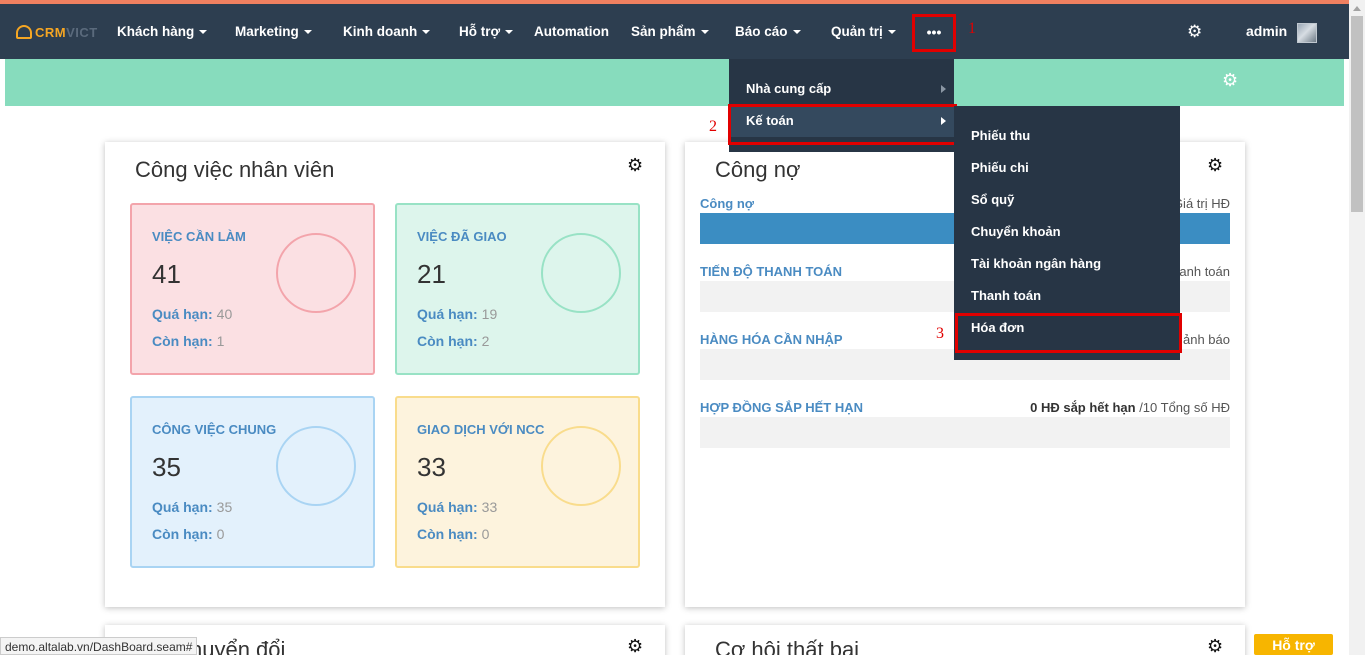 Image resolution: width=1365 pixels, height=655 pixels. What do you see at coordinates (166, 467) in the screenshot?
I see `card-value: 35` at bounding box center [166, 467].